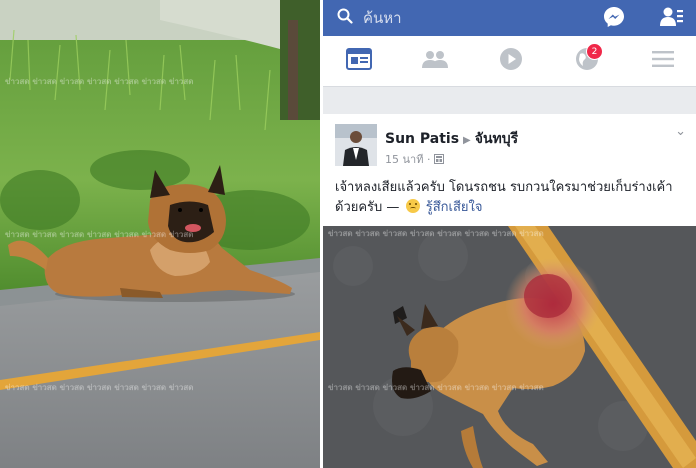 This screenshot has width=696, height=468. What do you see at coordinates (672, 17) in the screenshot?
I see `friend-requests-icon` at bounding box center [672, 17].